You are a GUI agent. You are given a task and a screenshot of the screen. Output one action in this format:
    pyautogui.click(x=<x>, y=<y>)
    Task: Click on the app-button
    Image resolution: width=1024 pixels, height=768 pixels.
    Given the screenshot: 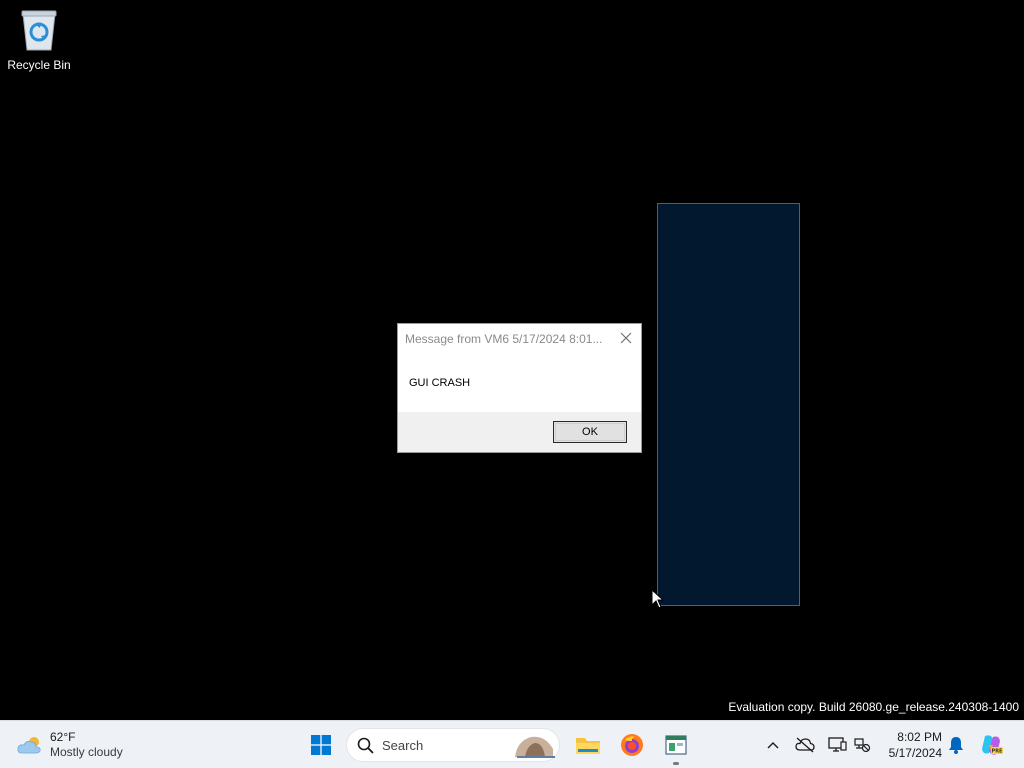 What is the action you would take?
    pyautogui.click(x=676, y=745)
    